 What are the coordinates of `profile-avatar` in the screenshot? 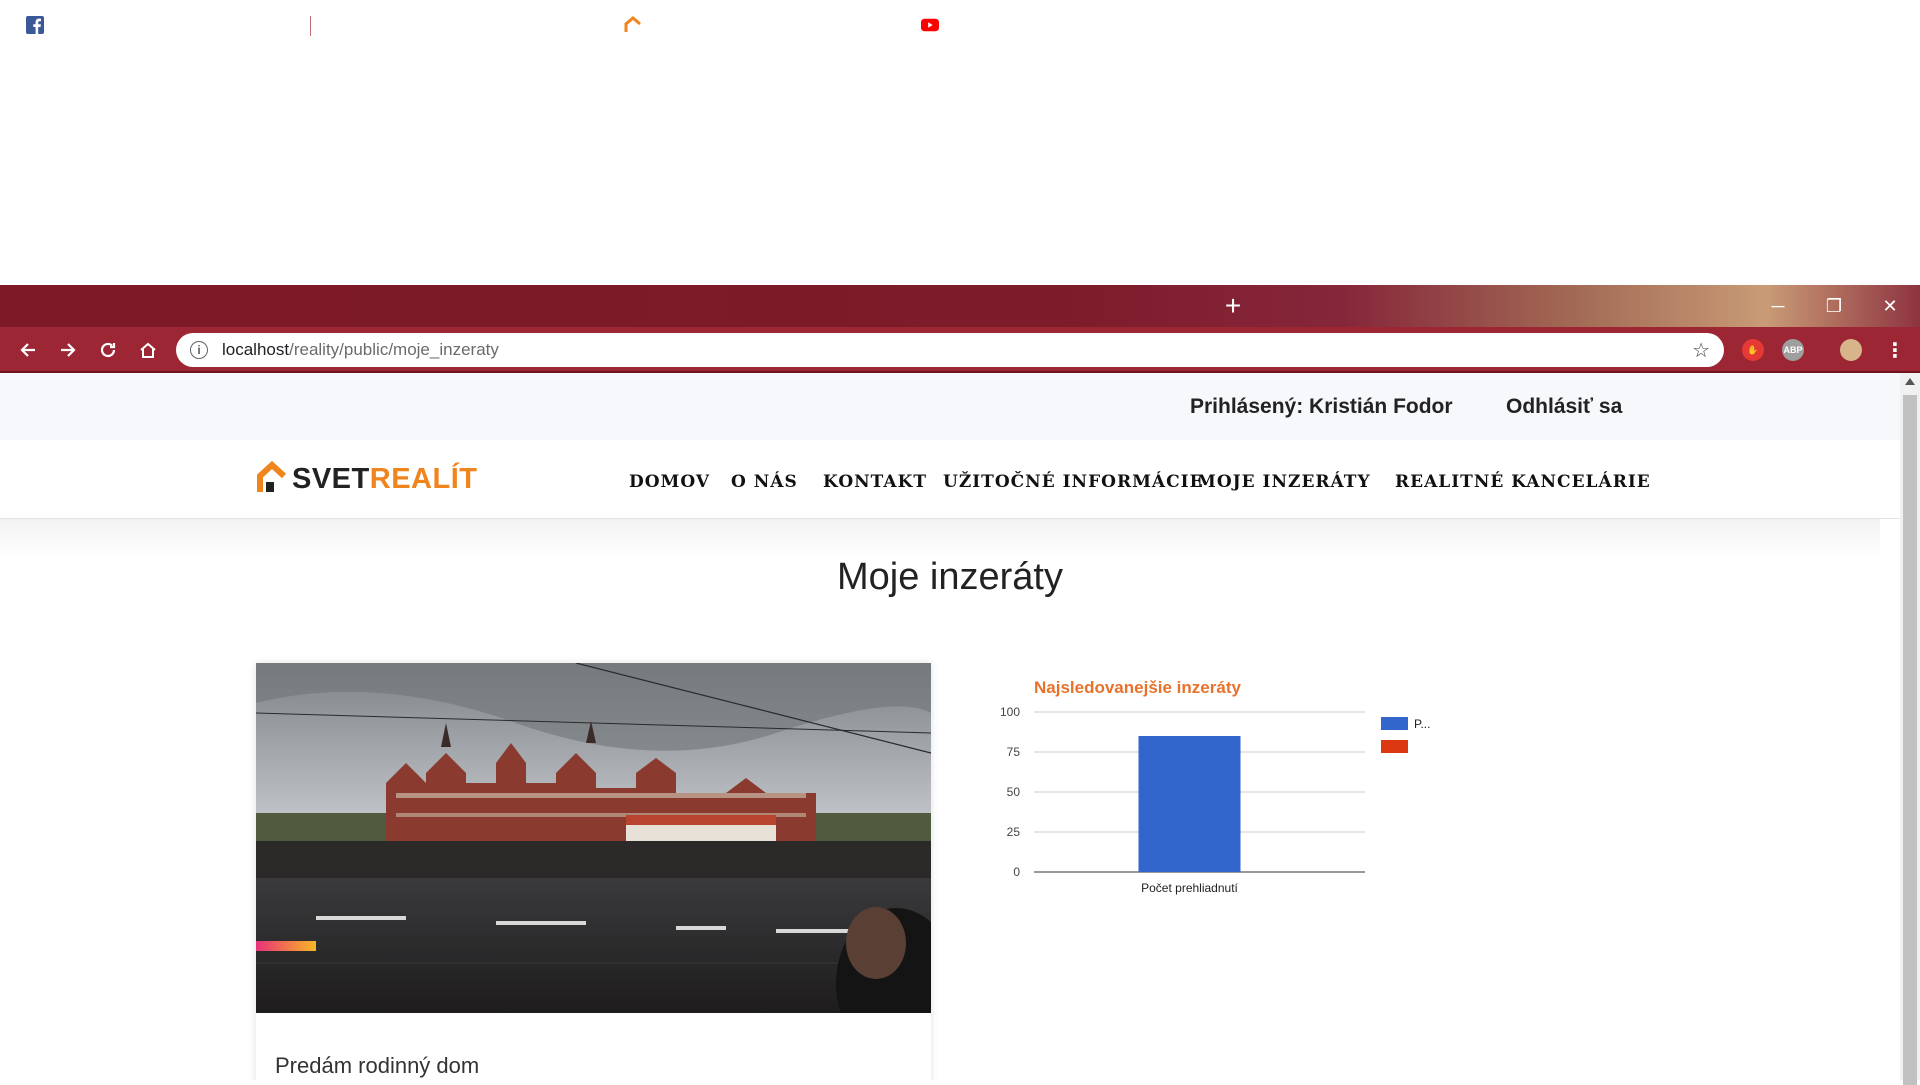 It's located at (1851, 350).